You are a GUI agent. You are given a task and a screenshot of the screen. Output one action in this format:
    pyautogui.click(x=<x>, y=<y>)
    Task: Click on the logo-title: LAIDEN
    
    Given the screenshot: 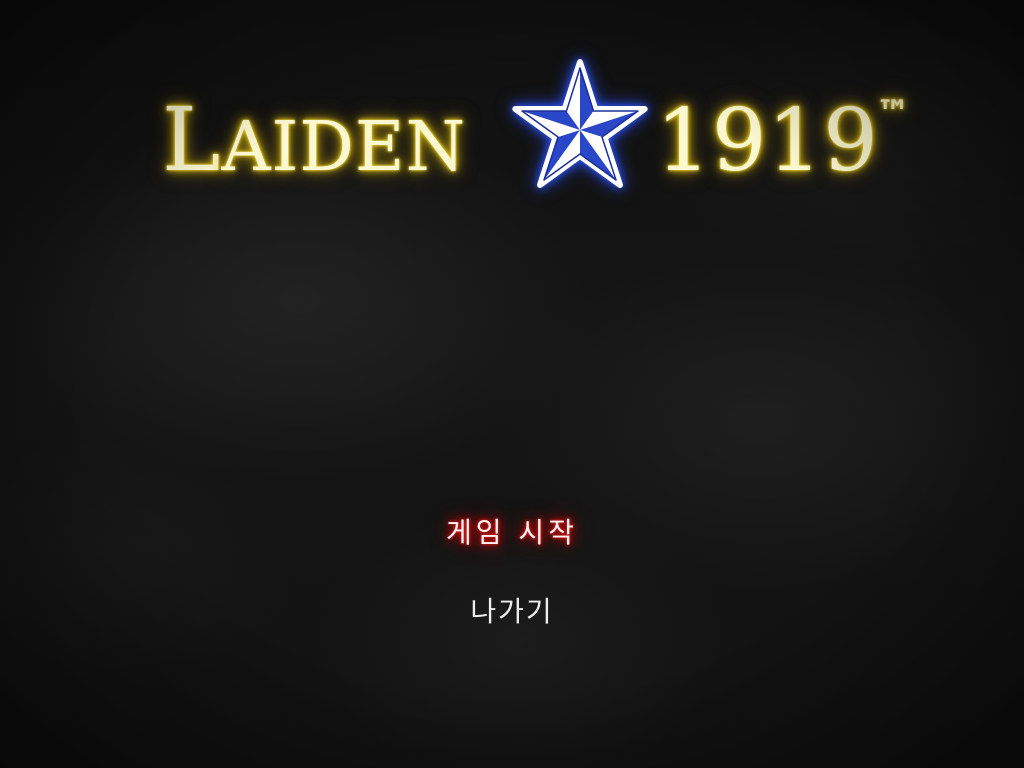 What is the action you would take?
    pyautogui.click(x=314, y=140)
    